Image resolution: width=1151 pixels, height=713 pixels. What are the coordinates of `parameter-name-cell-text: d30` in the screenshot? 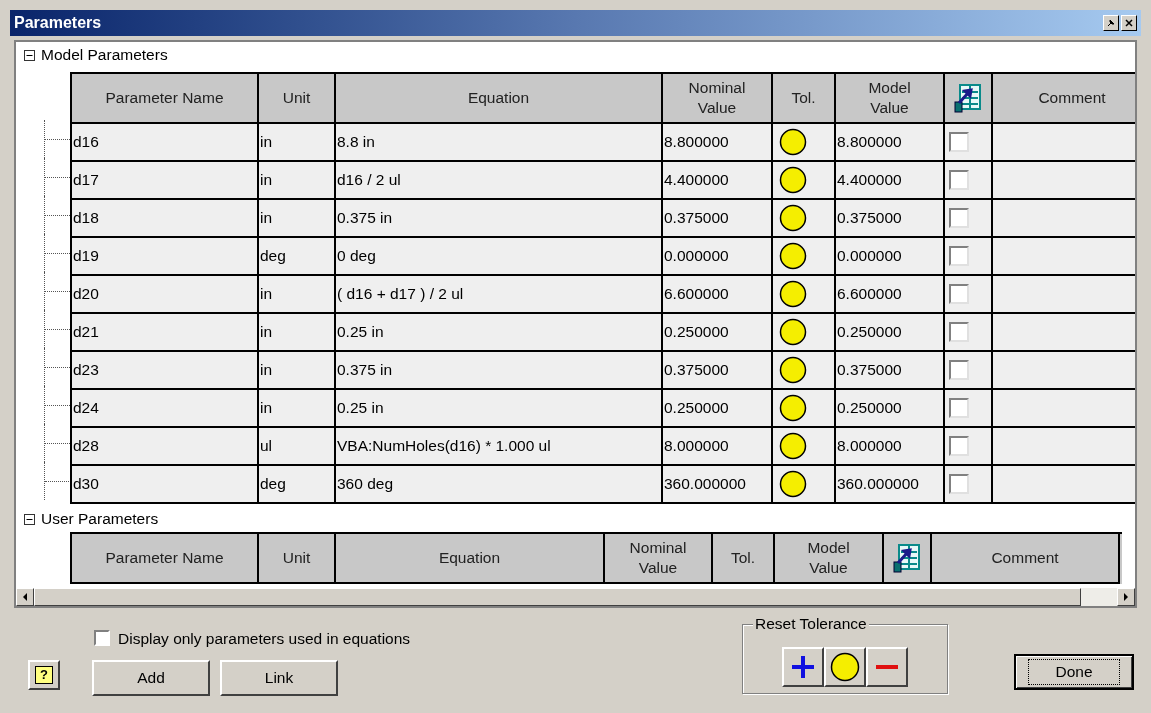 It's located at (85, 484).